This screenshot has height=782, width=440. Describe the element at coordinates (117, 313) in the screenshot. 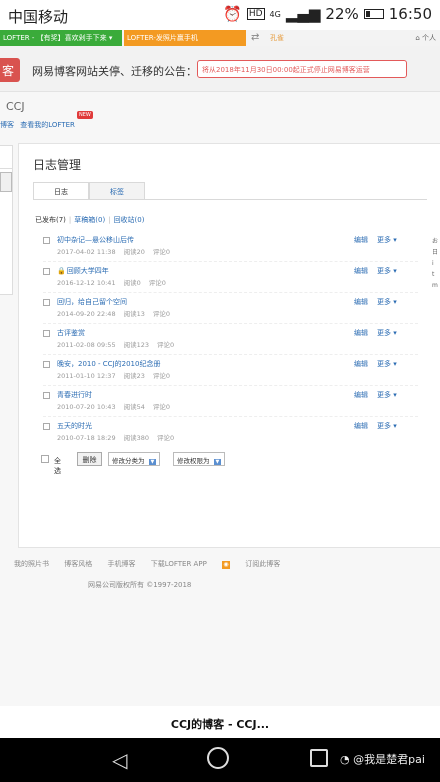

I see `post-meta: 2014-09-20 22:48 阅读13 评论0` at that location.